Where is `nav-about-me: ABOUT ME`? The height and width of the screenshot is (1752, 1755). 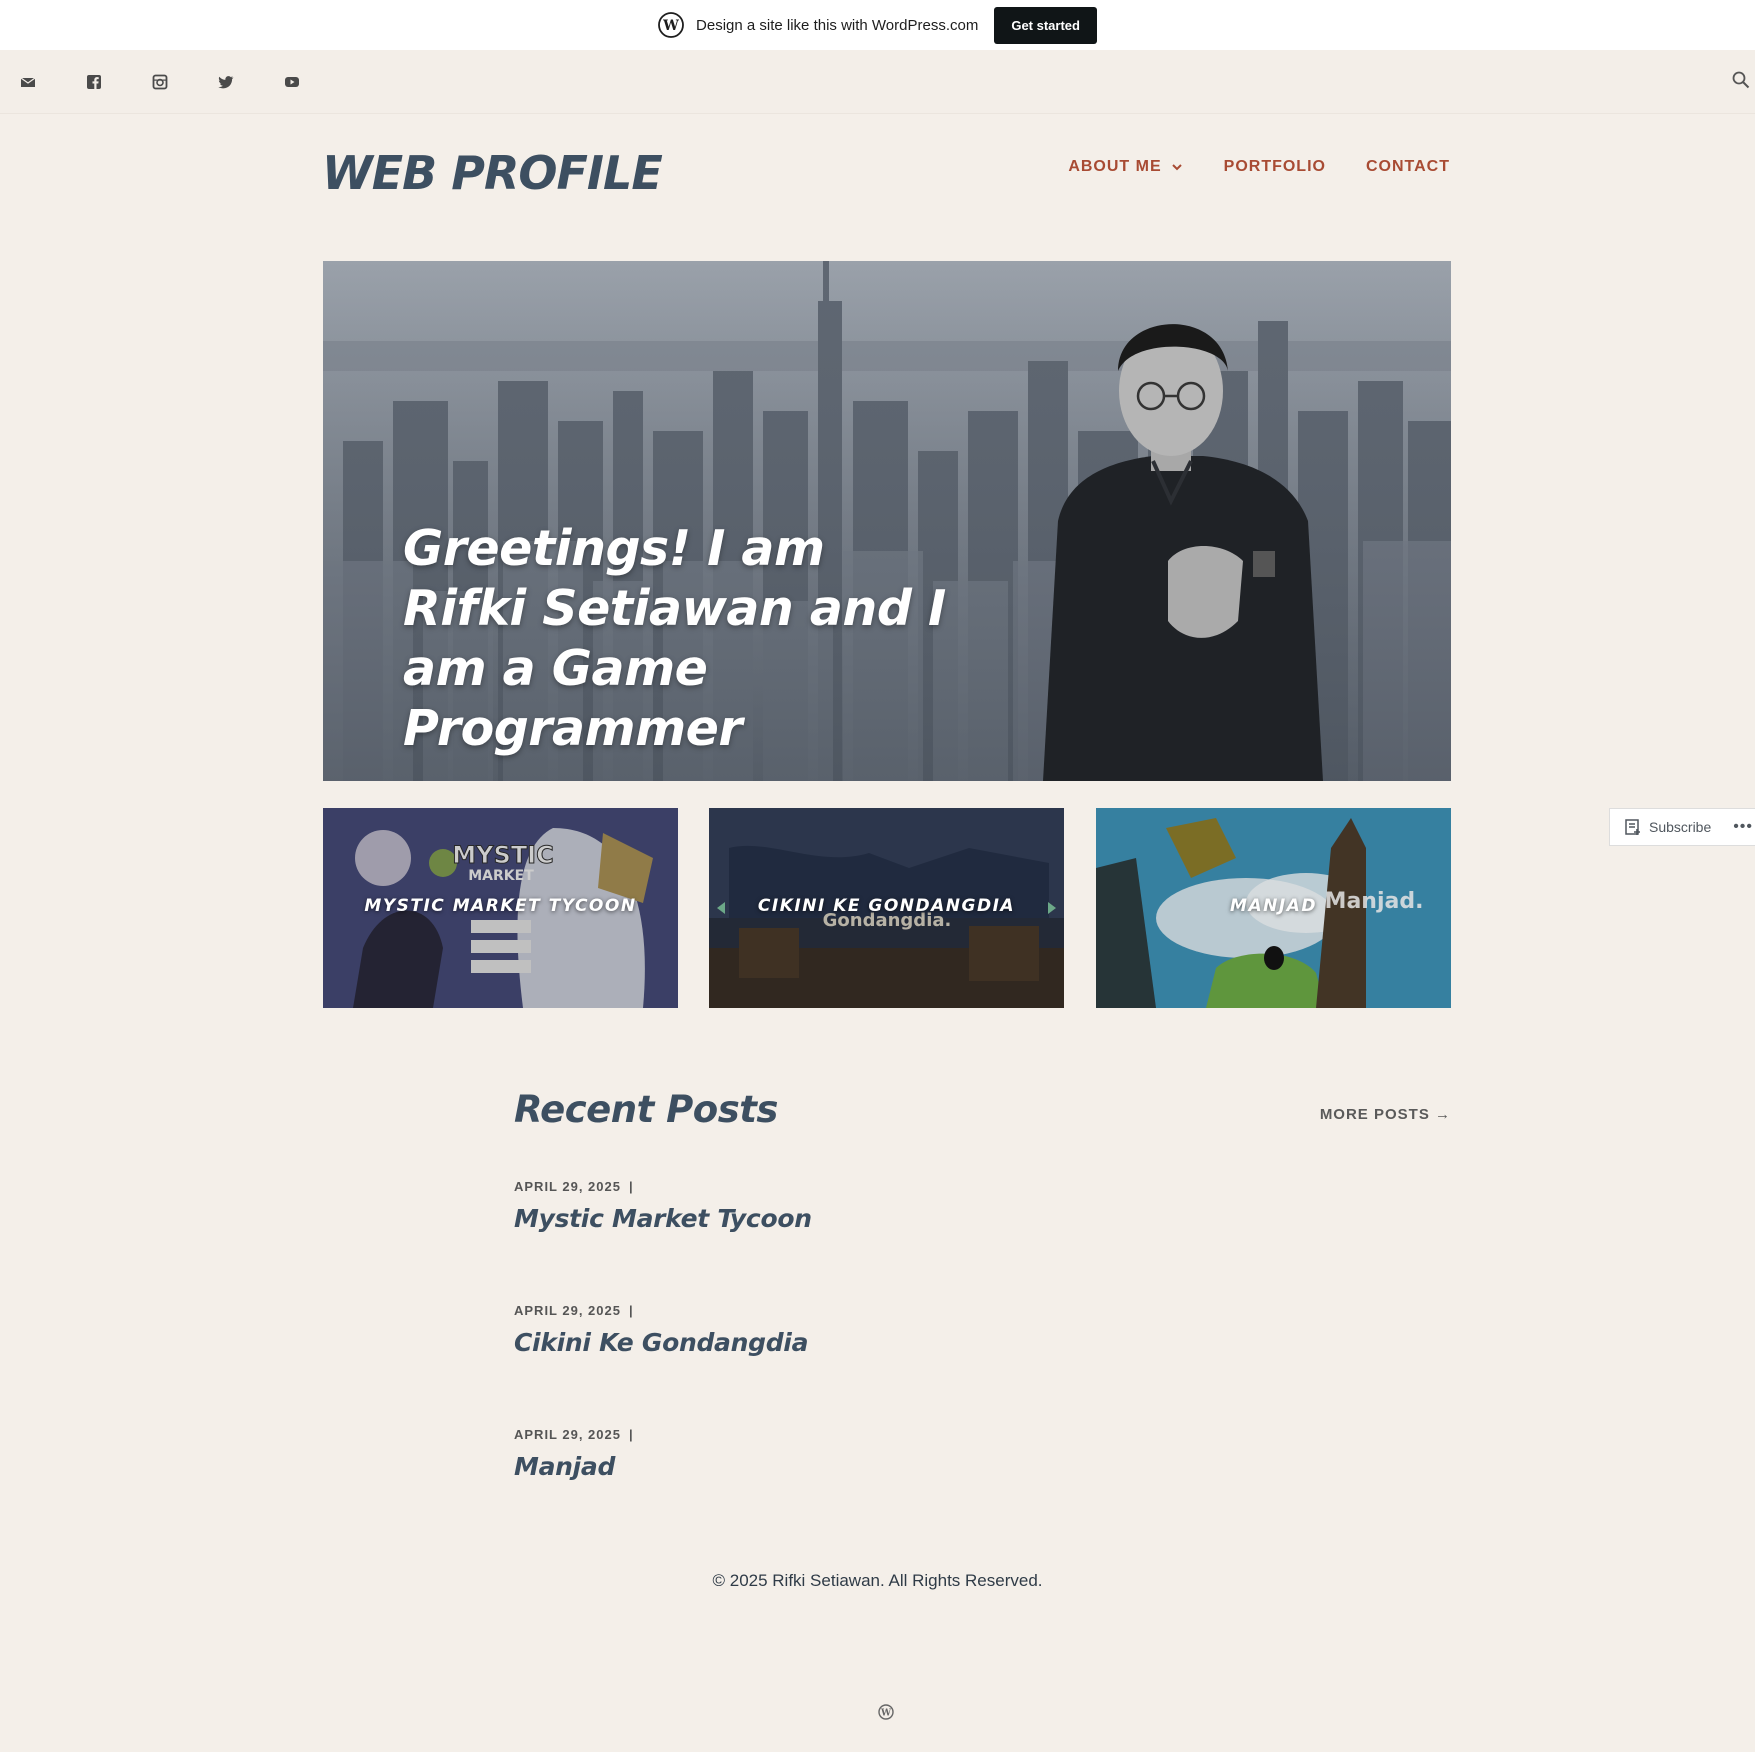 nav-about-me: ABOUT ME is located at coordinates (1125, 167).